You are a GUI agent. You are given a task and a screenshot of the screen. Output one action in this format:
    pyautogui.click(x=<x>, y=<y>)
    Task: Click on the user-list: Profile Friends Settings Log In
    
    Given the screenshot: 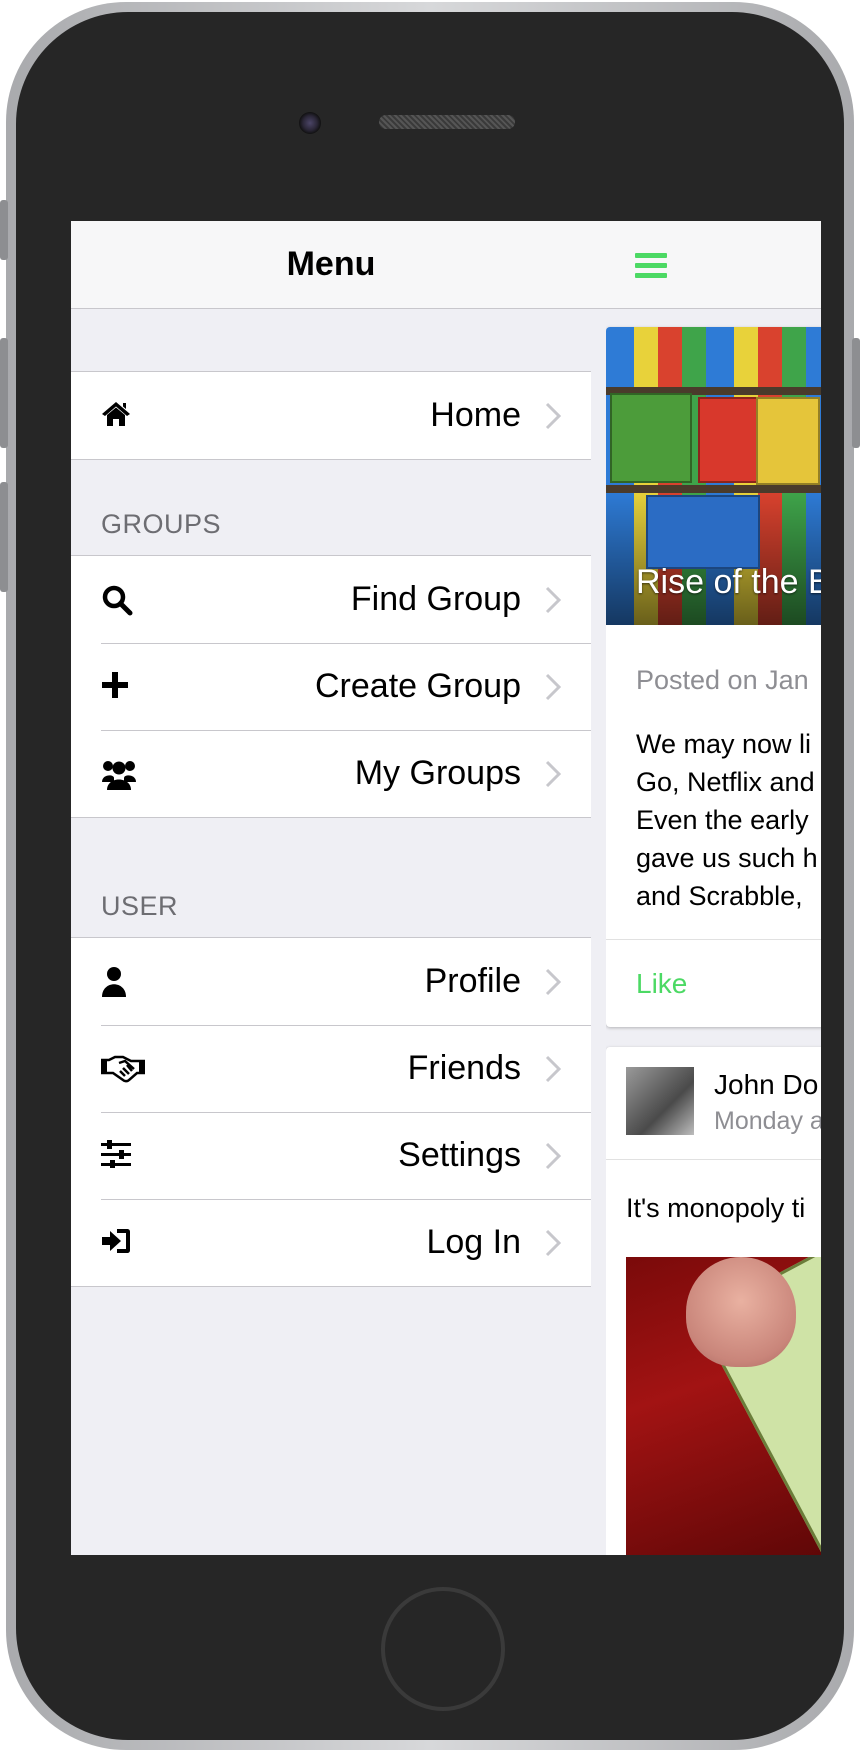 What is the action you would take?
    pyautogui.click(x=331, y=1112)
    